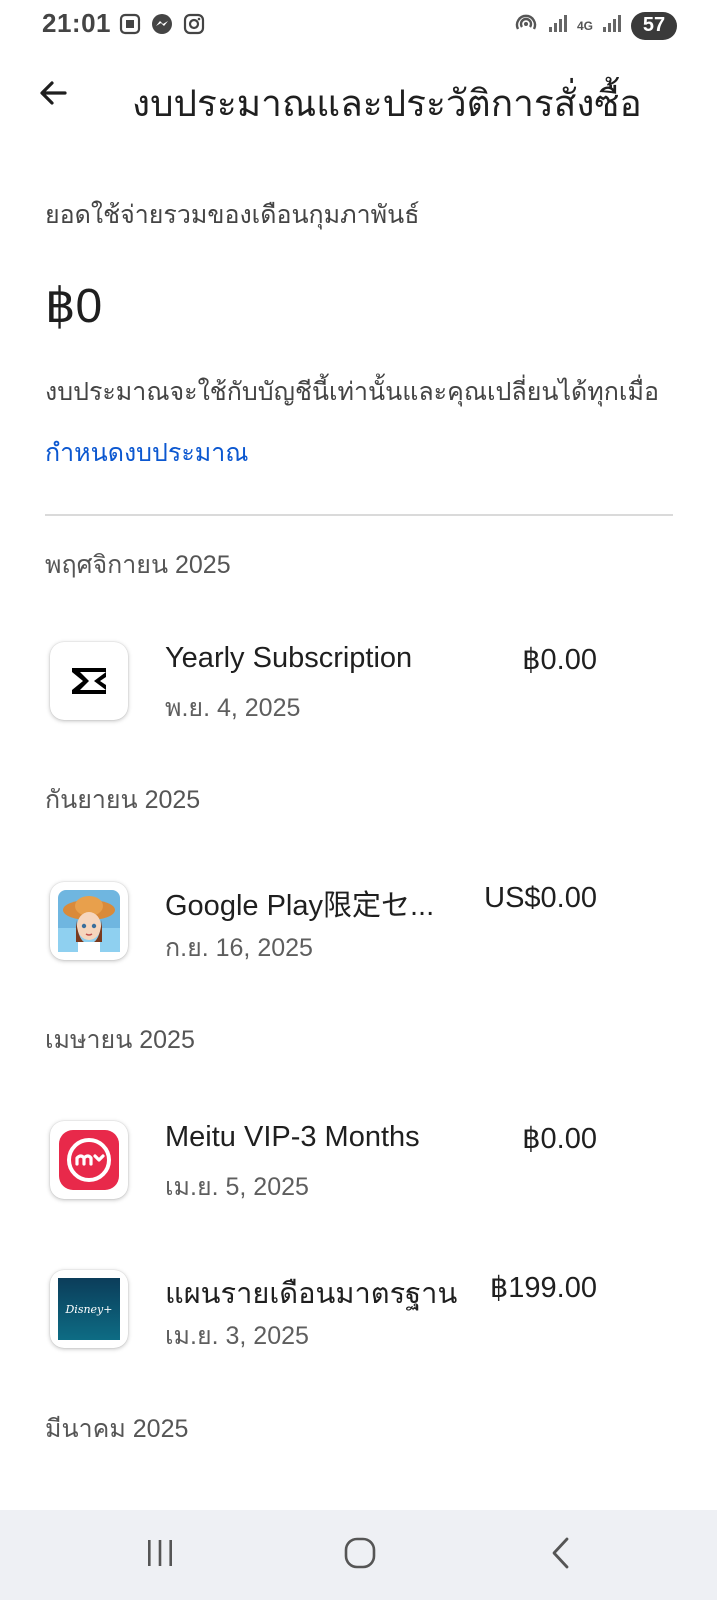  I want to click on anime-game-app-icon, so click(89, 921).